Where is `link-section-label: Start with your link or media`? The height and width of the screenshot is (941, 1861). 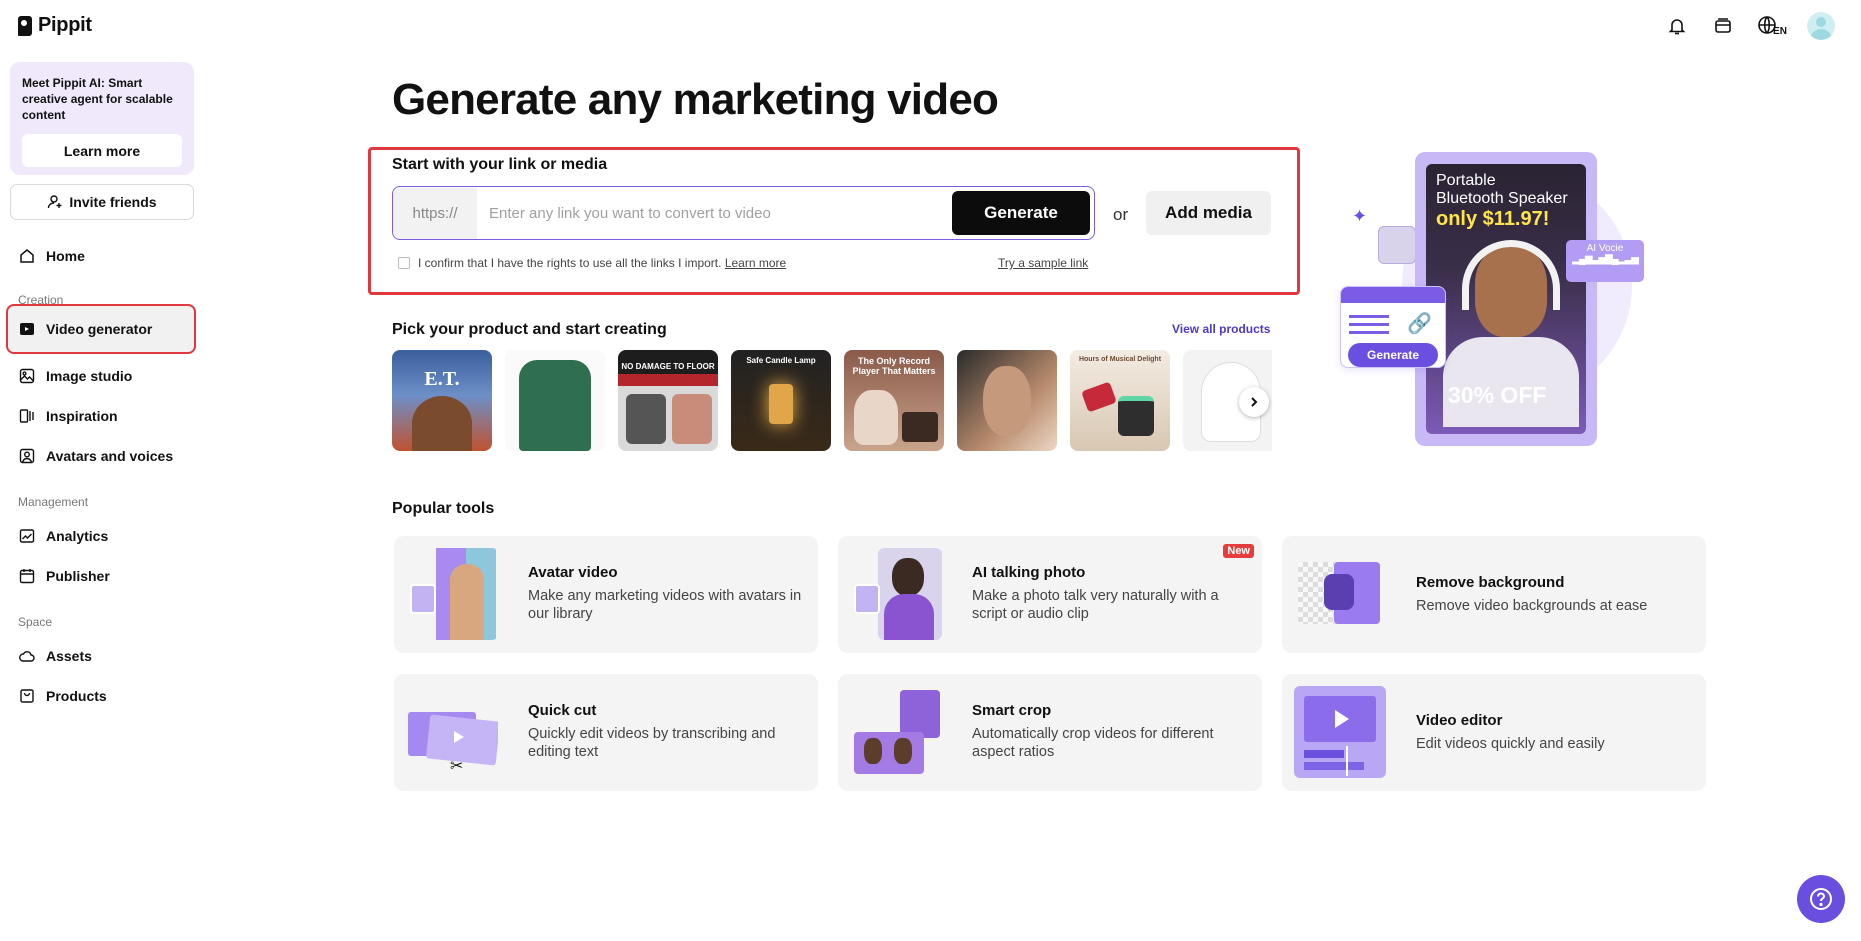
link-section-label: Start with your link or media is located at coordinates (499, 165).